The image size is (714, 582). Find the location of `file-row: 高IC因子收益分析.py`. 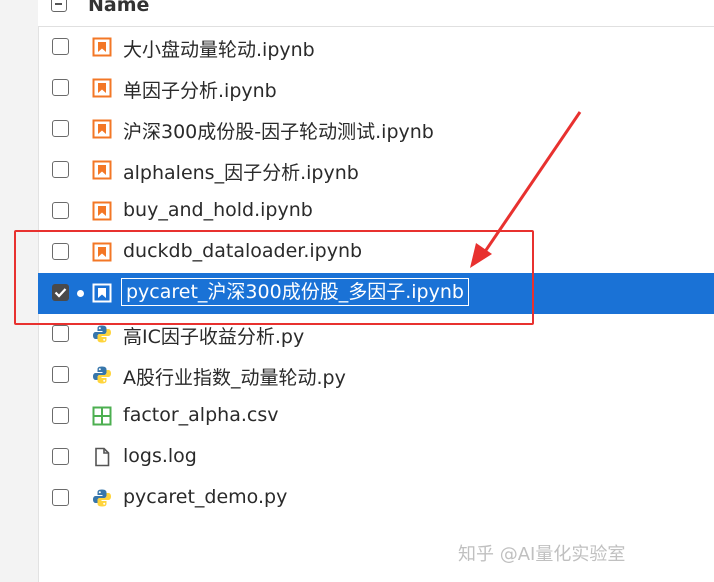

file-row: 高IC因子收益分析.py is located at coordinates (376, 334).